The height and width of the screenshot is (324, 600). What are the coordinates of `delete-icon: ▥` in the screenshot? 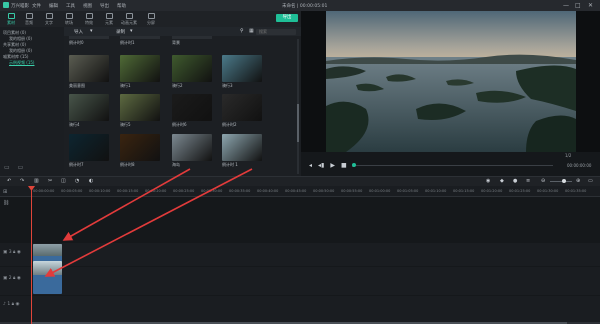 It's located at (36, 181).